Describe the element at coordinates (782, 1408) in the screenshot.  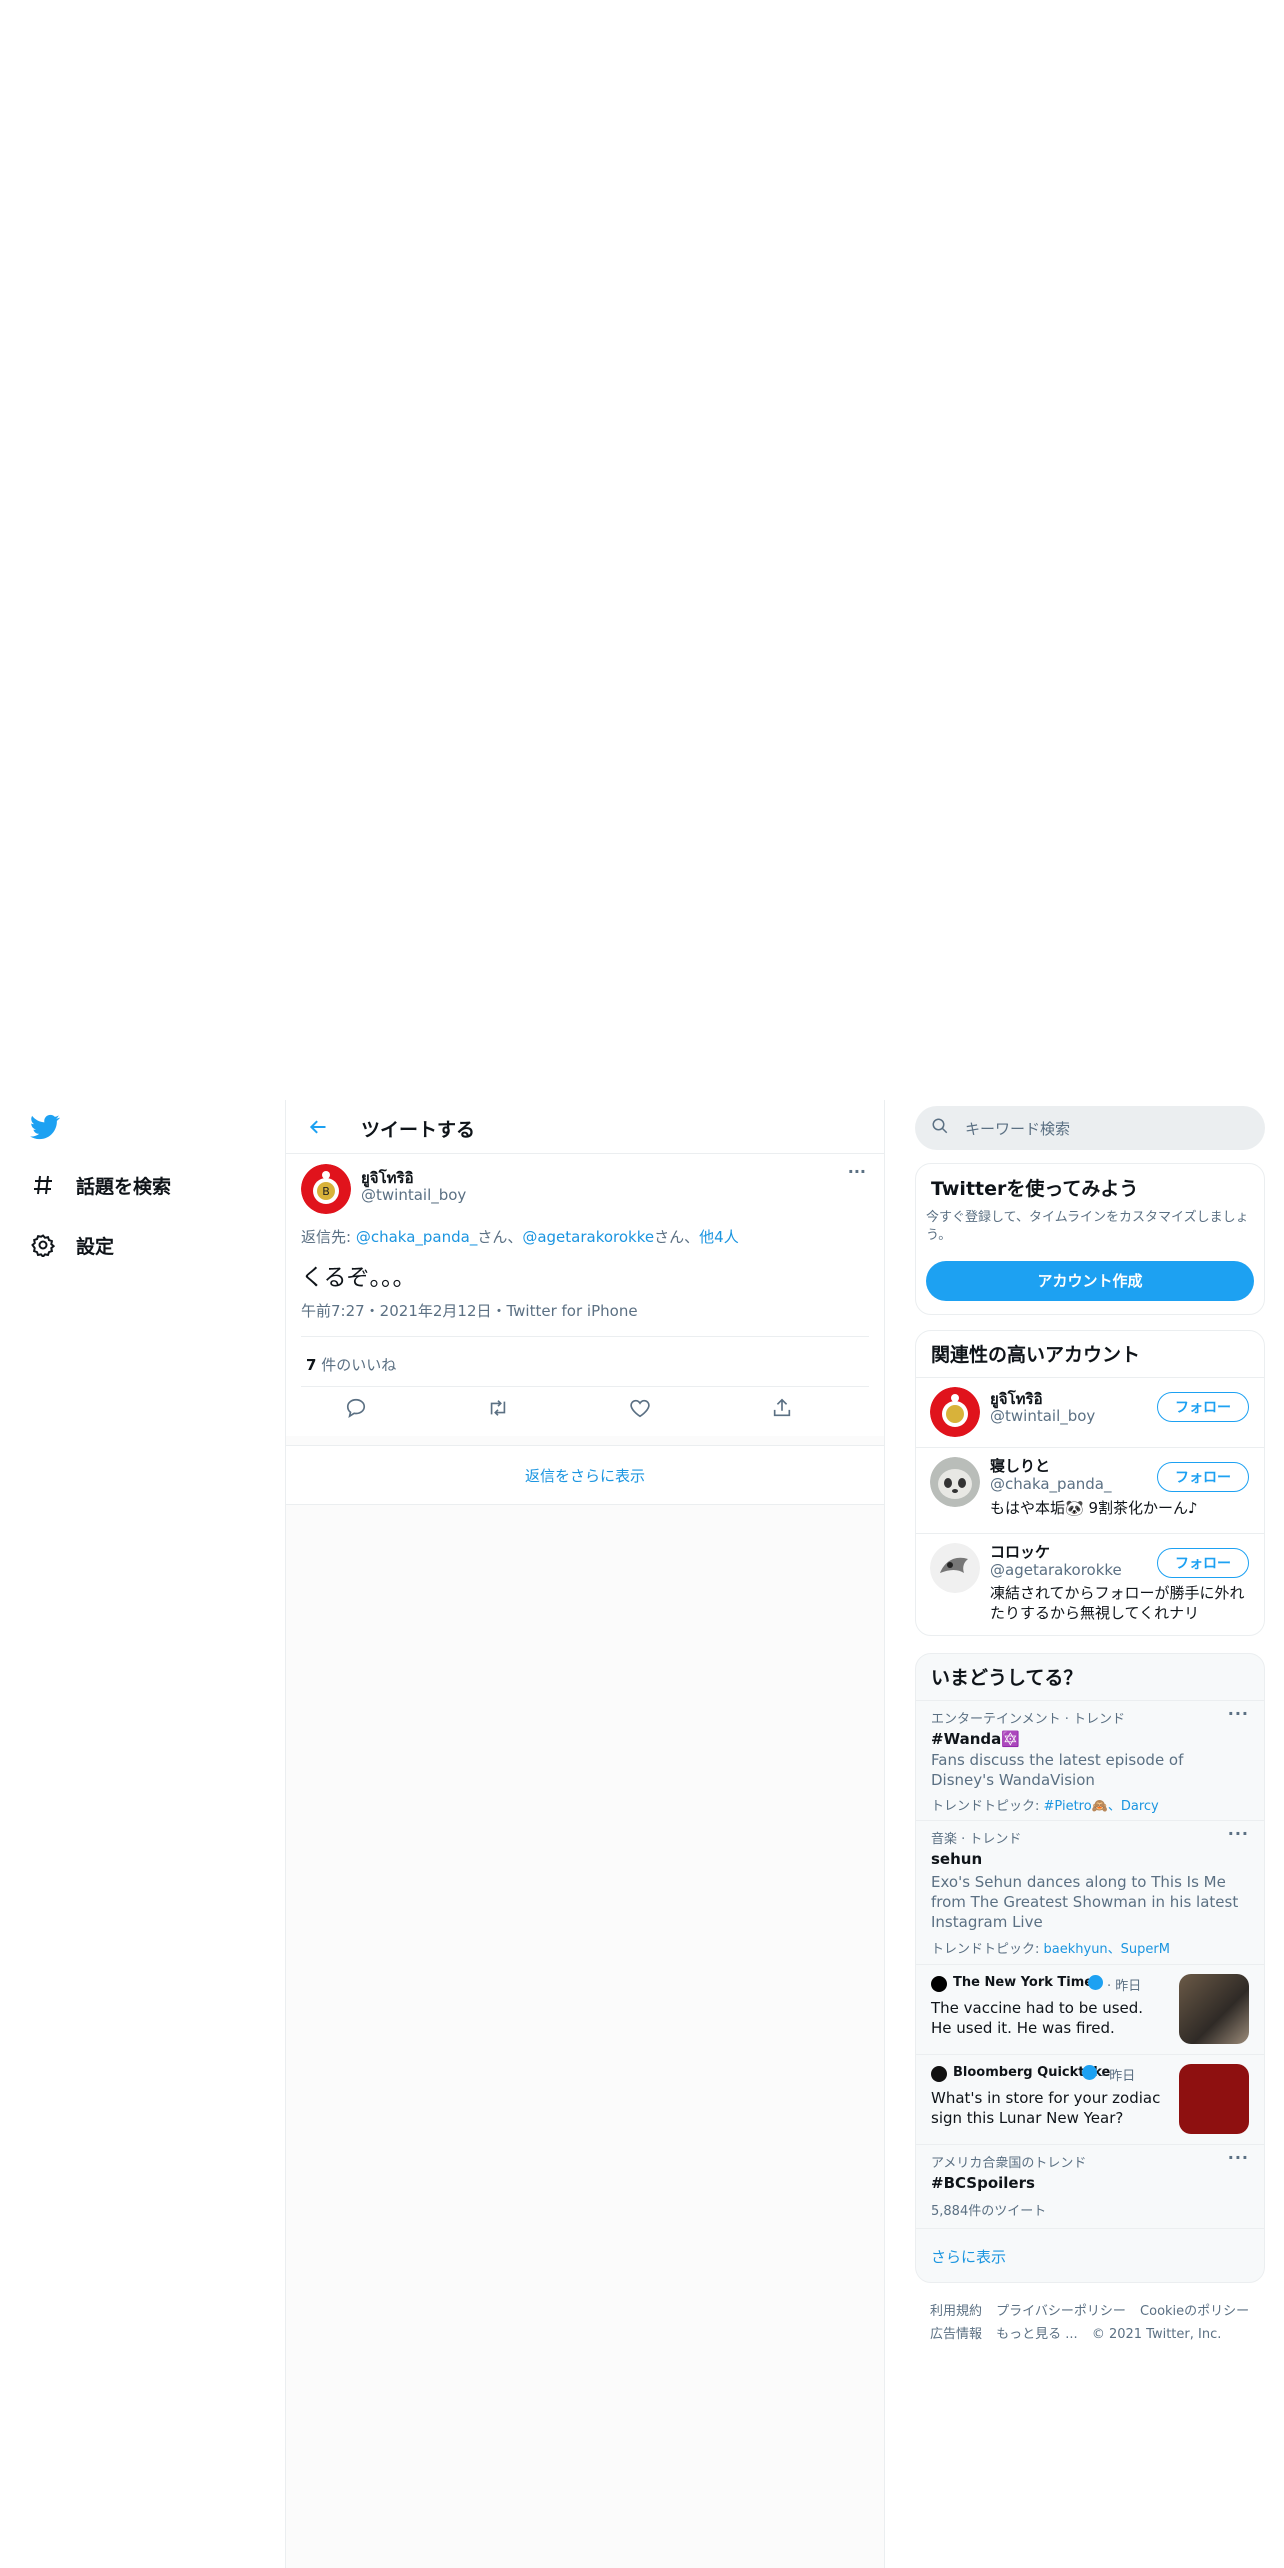
I see `share-icon` at that location.